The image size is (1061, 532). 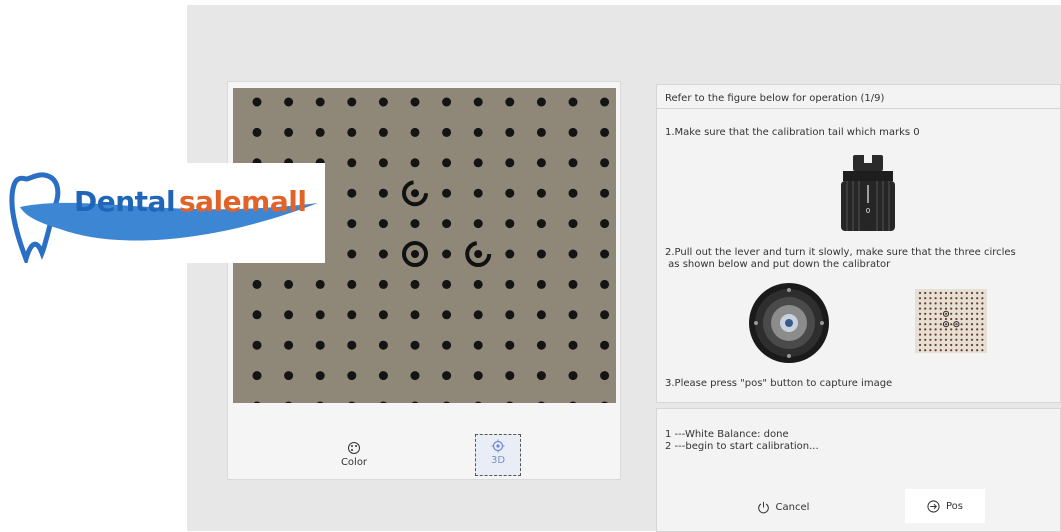 I want to click on three-circles-figure, so click(x=951, y=321).